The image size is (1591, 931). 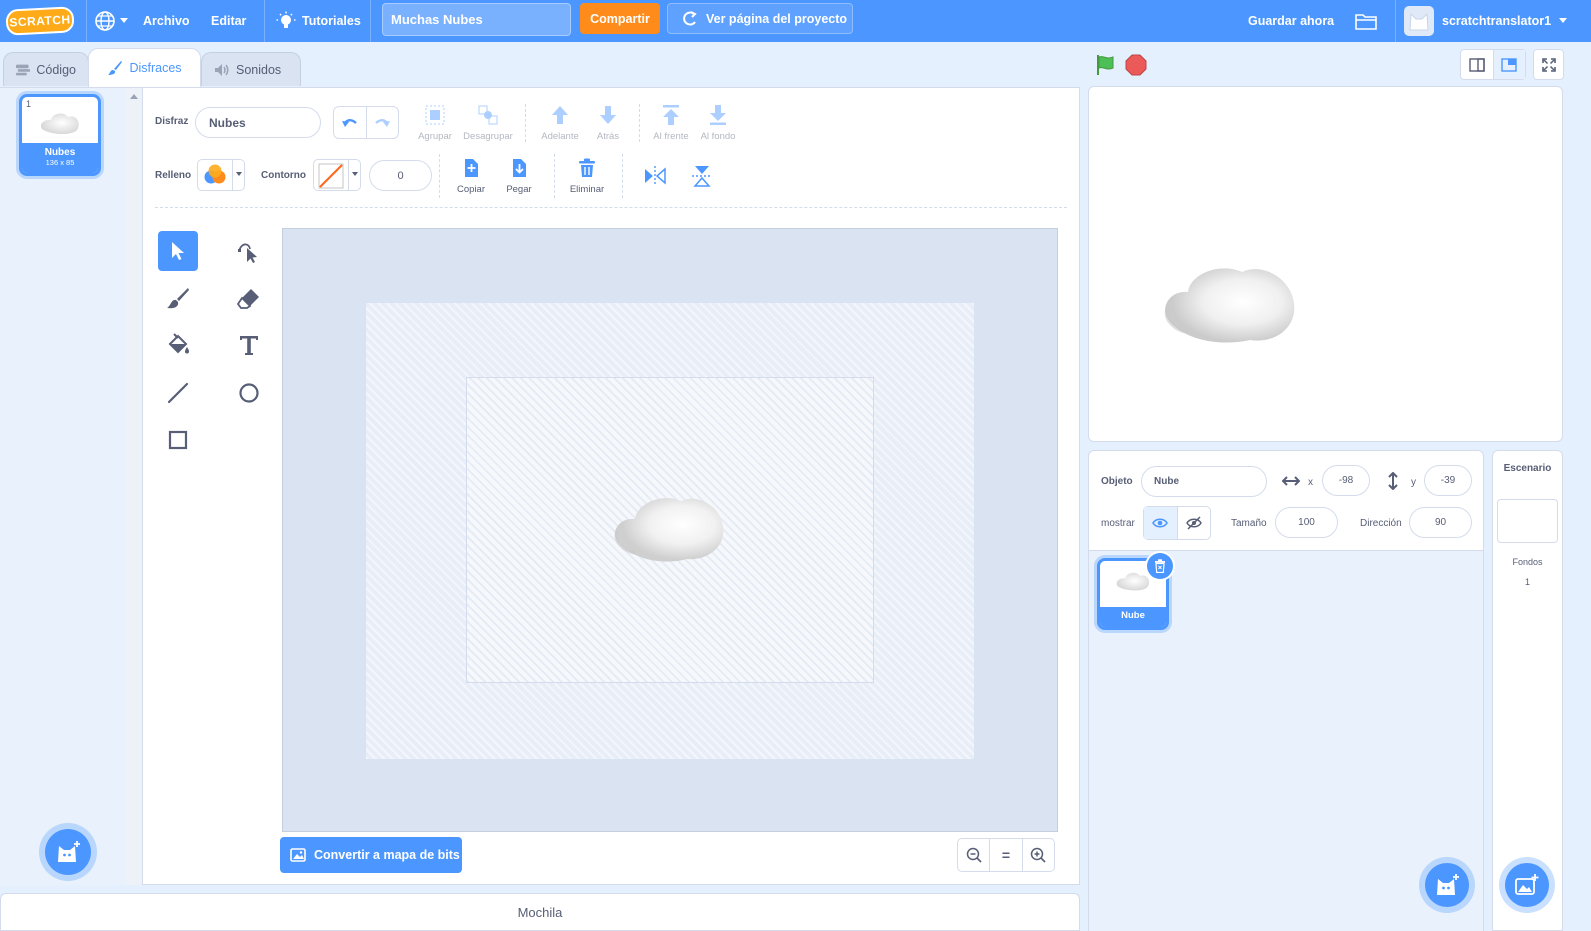 I want to click on sprite-name-input: Nube, so click(x=1204, y=481).